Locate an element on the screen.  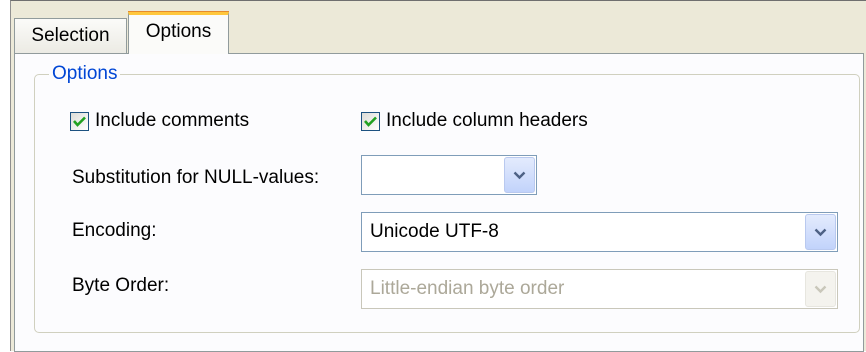
null-substitution-dropdown-button is located at coordinates (519, 175).